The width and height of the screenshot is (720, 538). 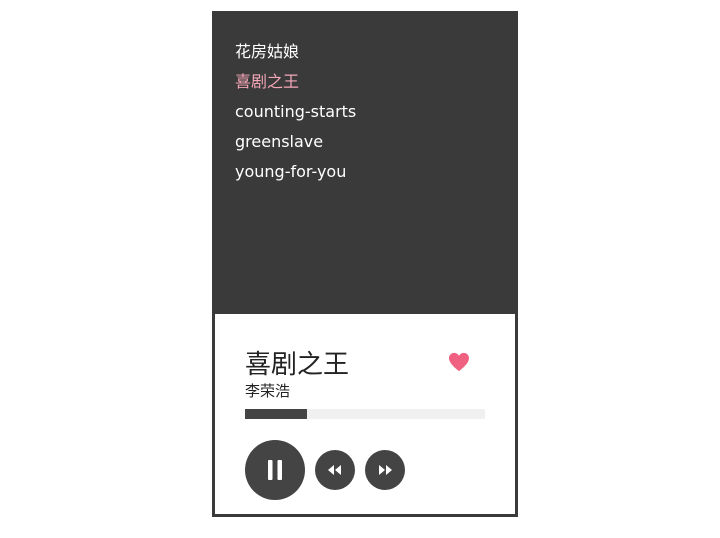 I want to click on playlist-item: greenslave, so click(x=295, y=142).